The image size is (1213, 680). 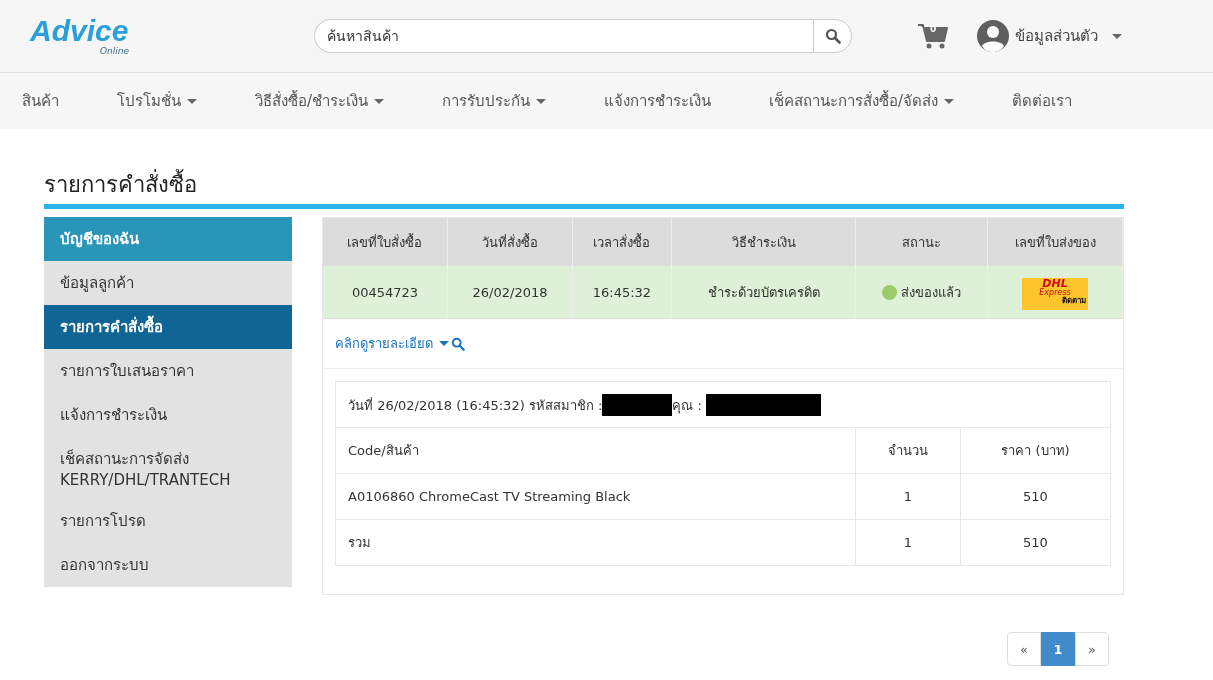 I want to click on user-avatar-icon, so click(x=993, y=36).